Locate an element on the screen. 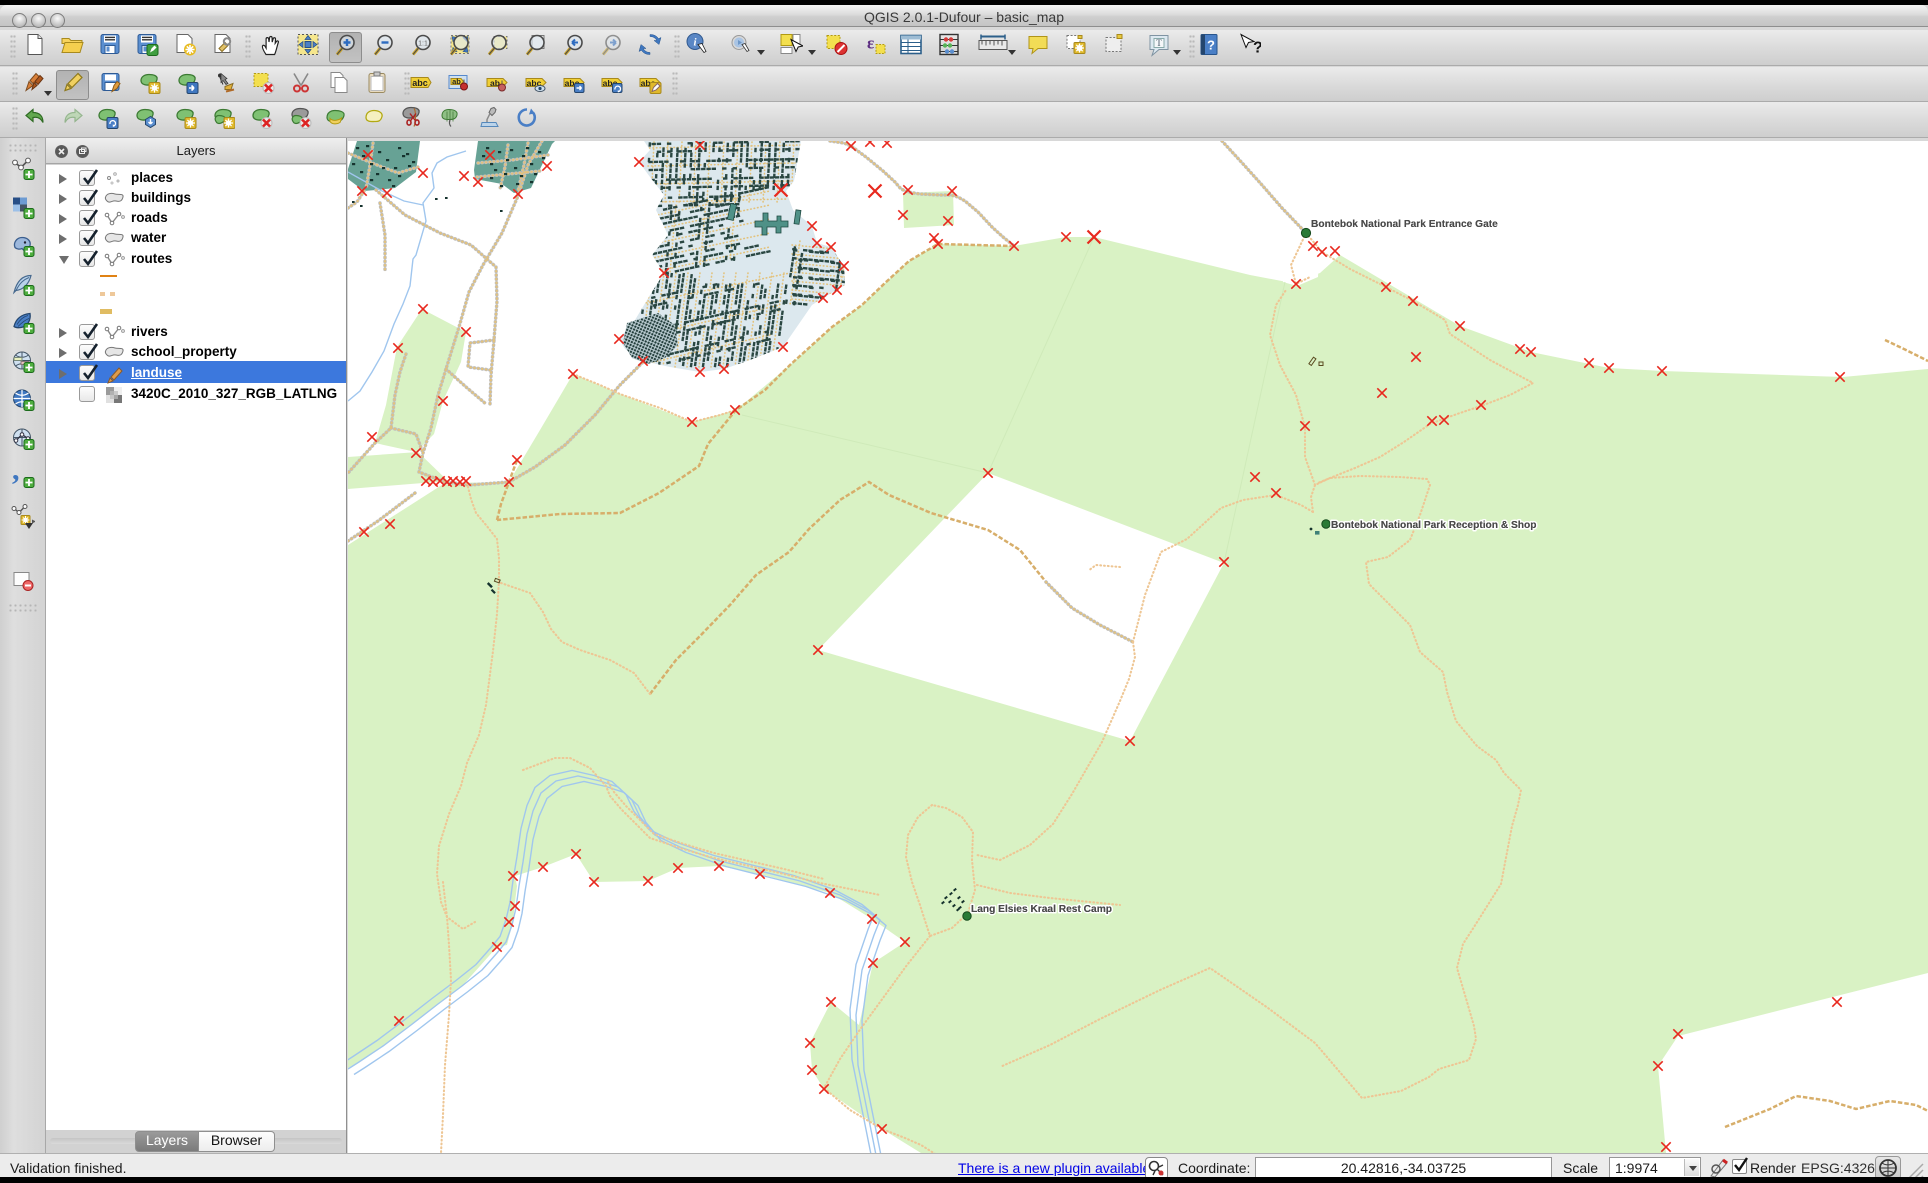 The image size is (1928, 1183). svg-text:Bontebok National Park Recepti: Bontebok National Park Reception & Shop is located at coordinates (1433, 525).